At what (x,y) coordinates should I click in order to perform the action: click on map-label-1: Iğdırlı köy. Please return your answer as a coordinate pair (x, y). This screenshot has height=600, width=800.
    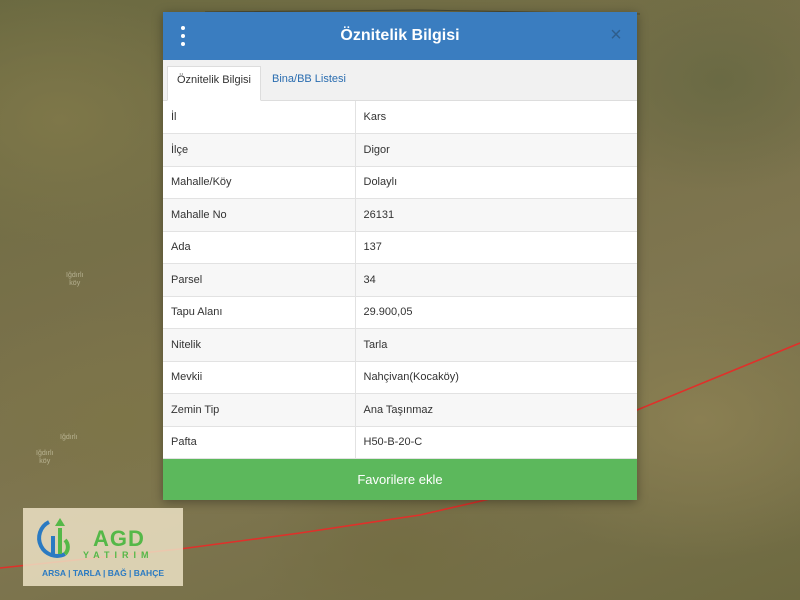
    Looking at the image, I should click on (75, 279).